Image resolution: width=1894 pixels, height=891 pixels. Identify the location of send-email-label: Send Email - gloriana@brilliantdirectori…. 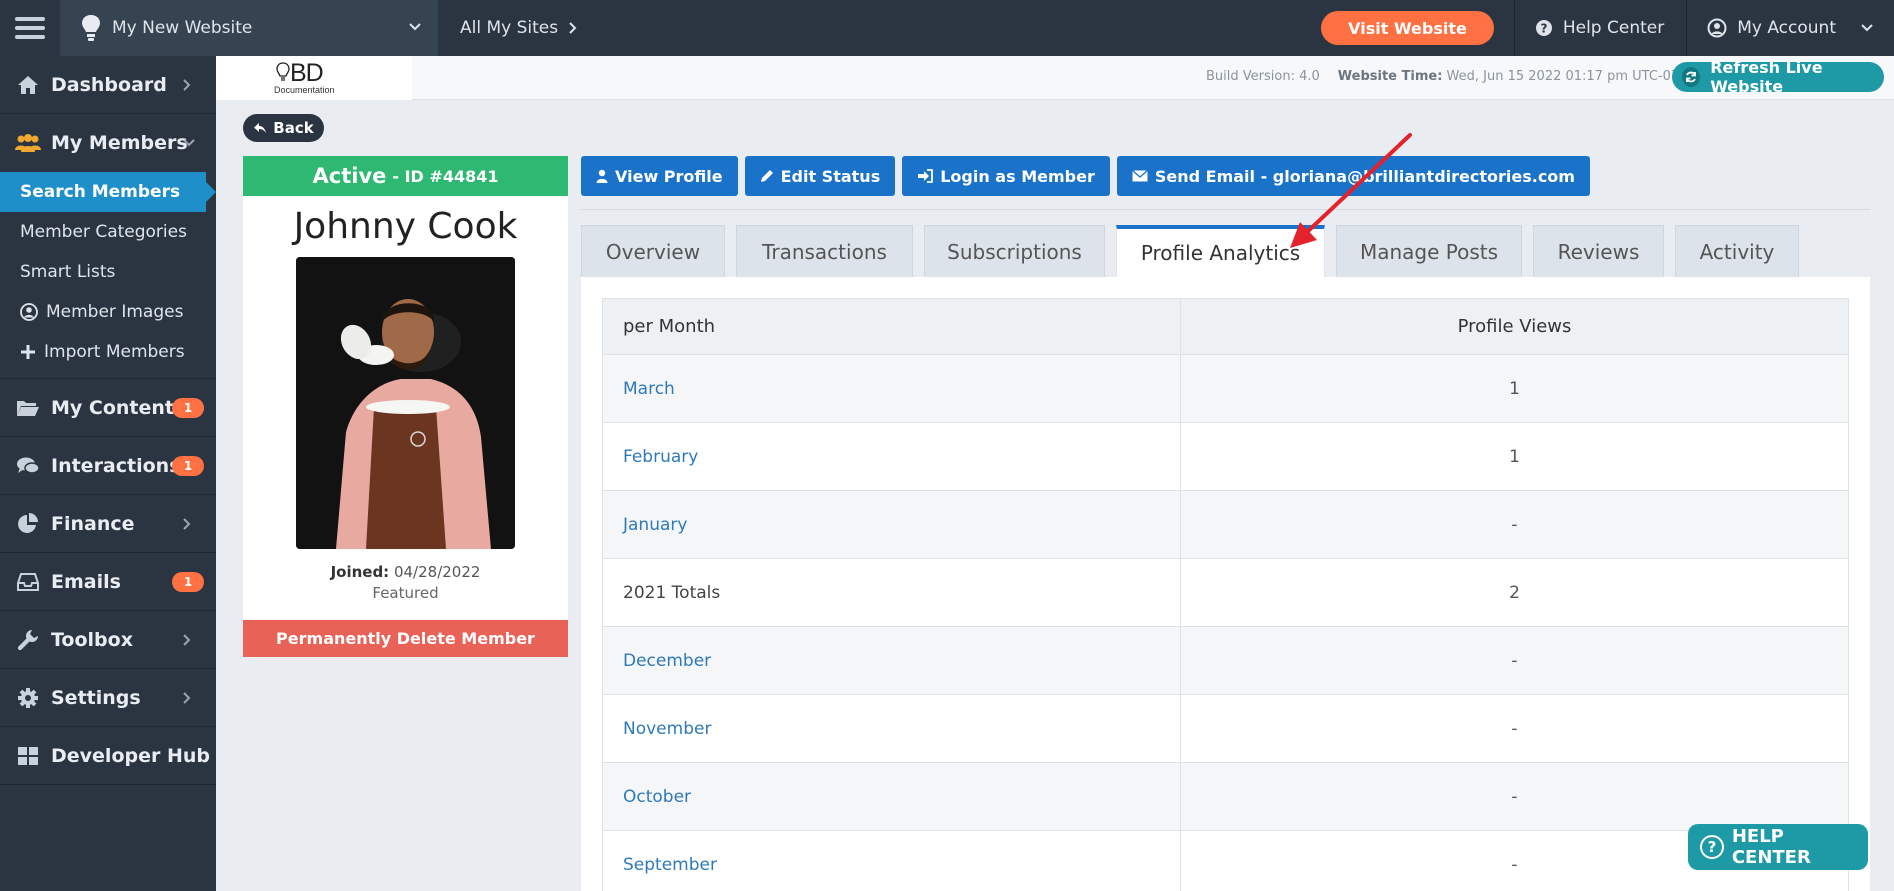
(1364, 176).